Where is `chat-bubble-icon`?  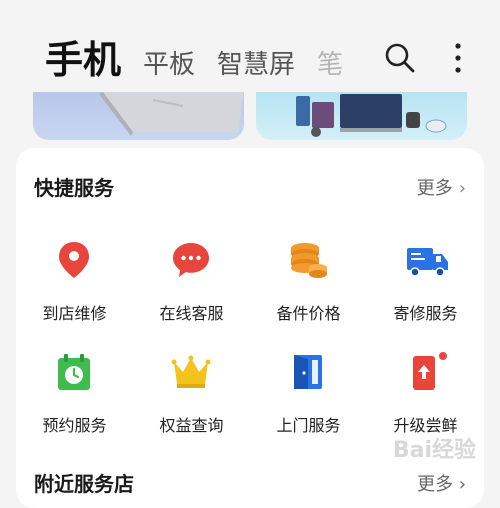 chat-bubble-icon is located at coordinates (191, 260).